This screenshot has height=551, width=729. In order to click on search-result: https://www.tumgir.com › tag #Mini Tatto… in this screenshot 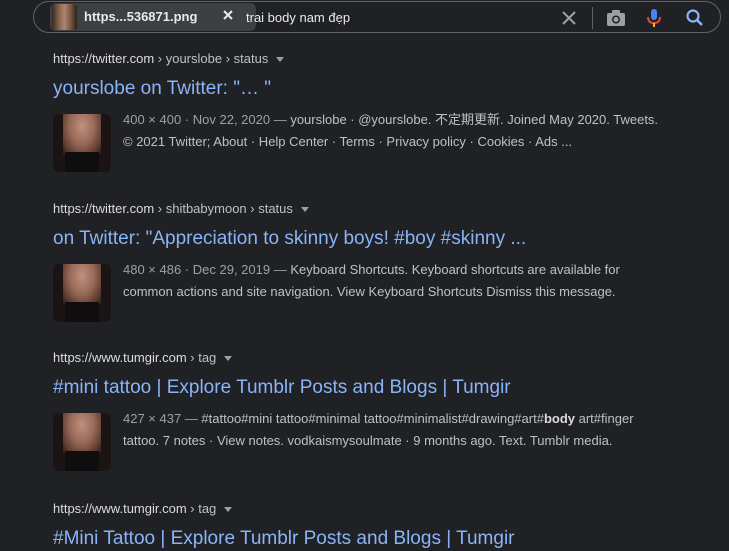, I will do `click(284, 525)`.